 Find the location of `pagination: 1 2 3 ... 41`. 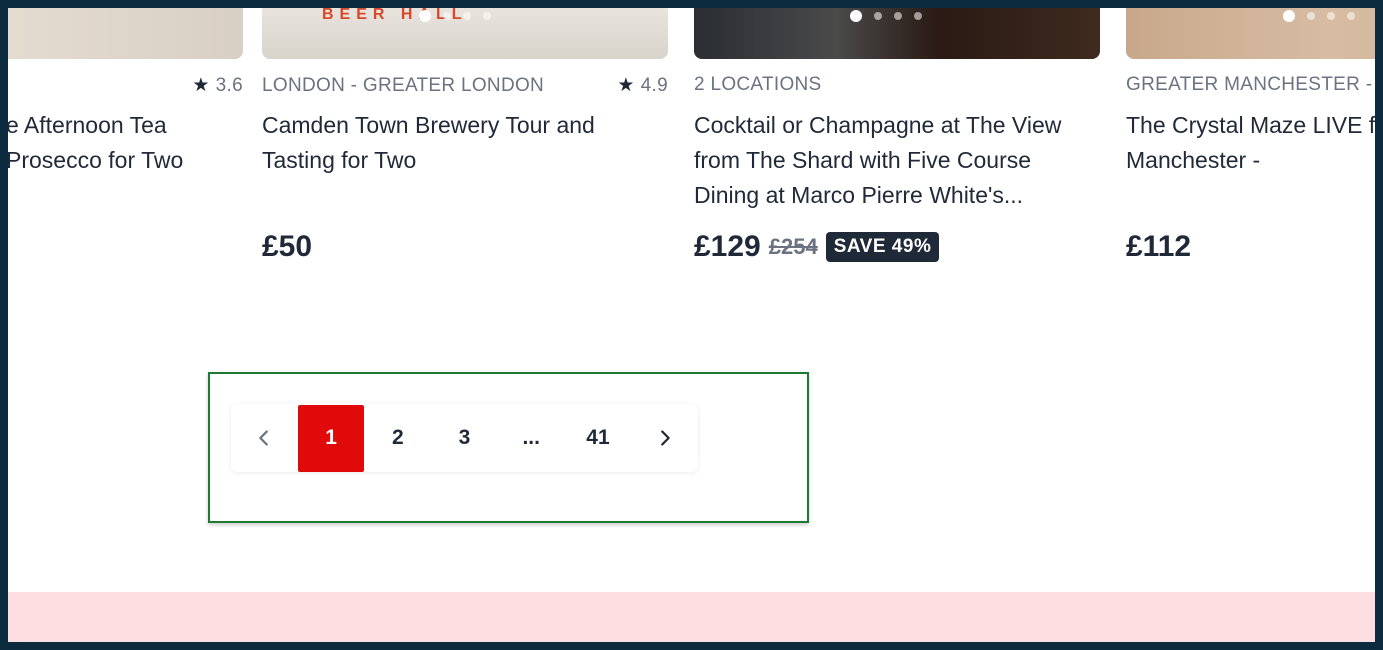

pagination: 1 2 3 ... 41 is located at coordinates (464, 438).